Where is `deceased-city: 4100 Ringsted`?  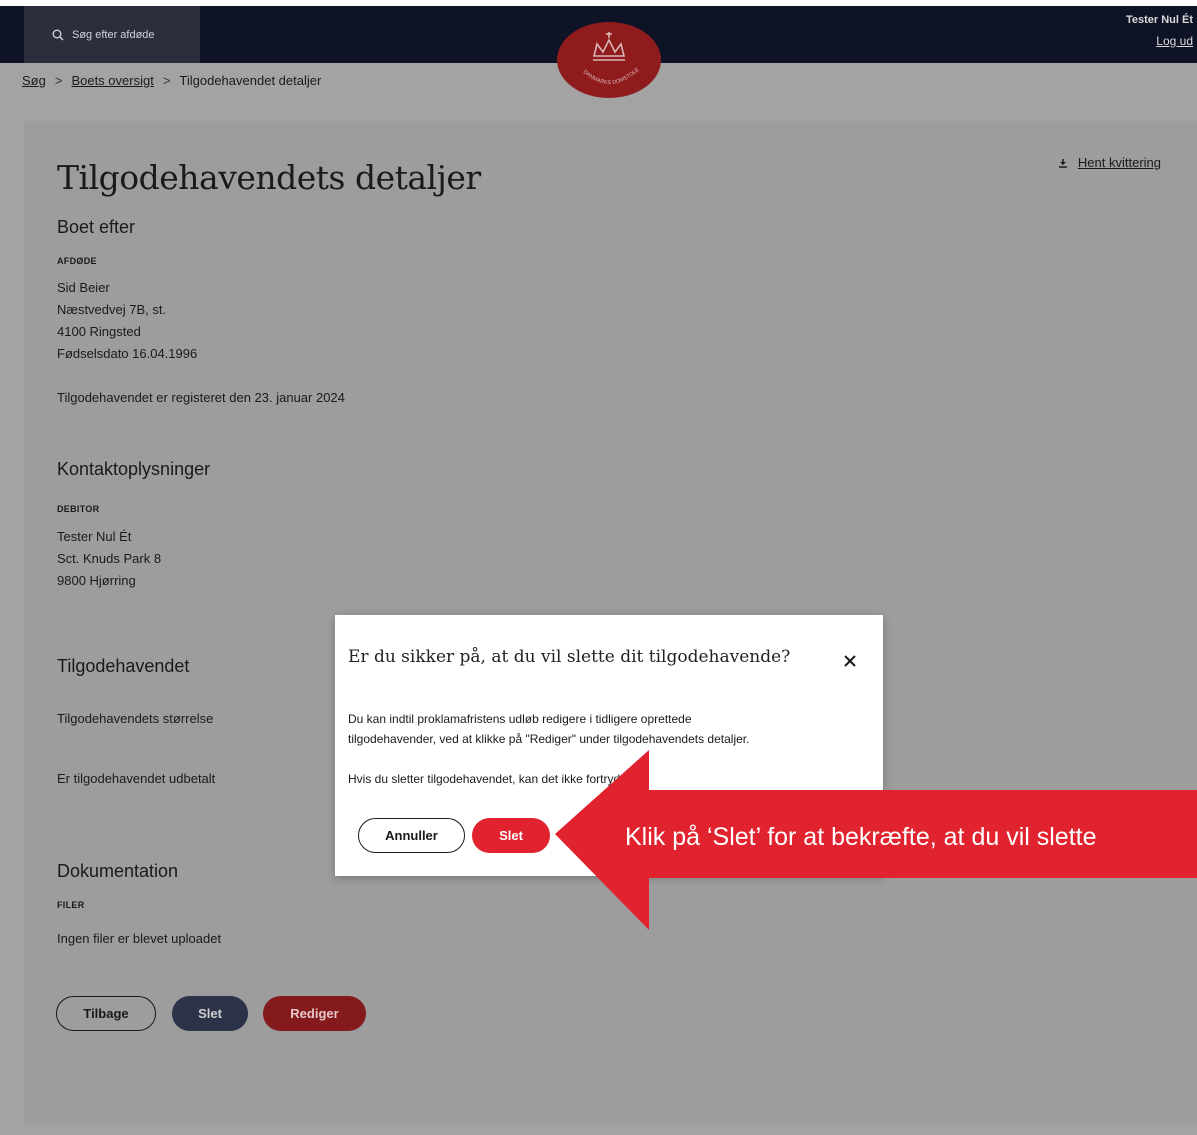 deceased-city: 4100 Ringsted is located at coordinates (99, 331).